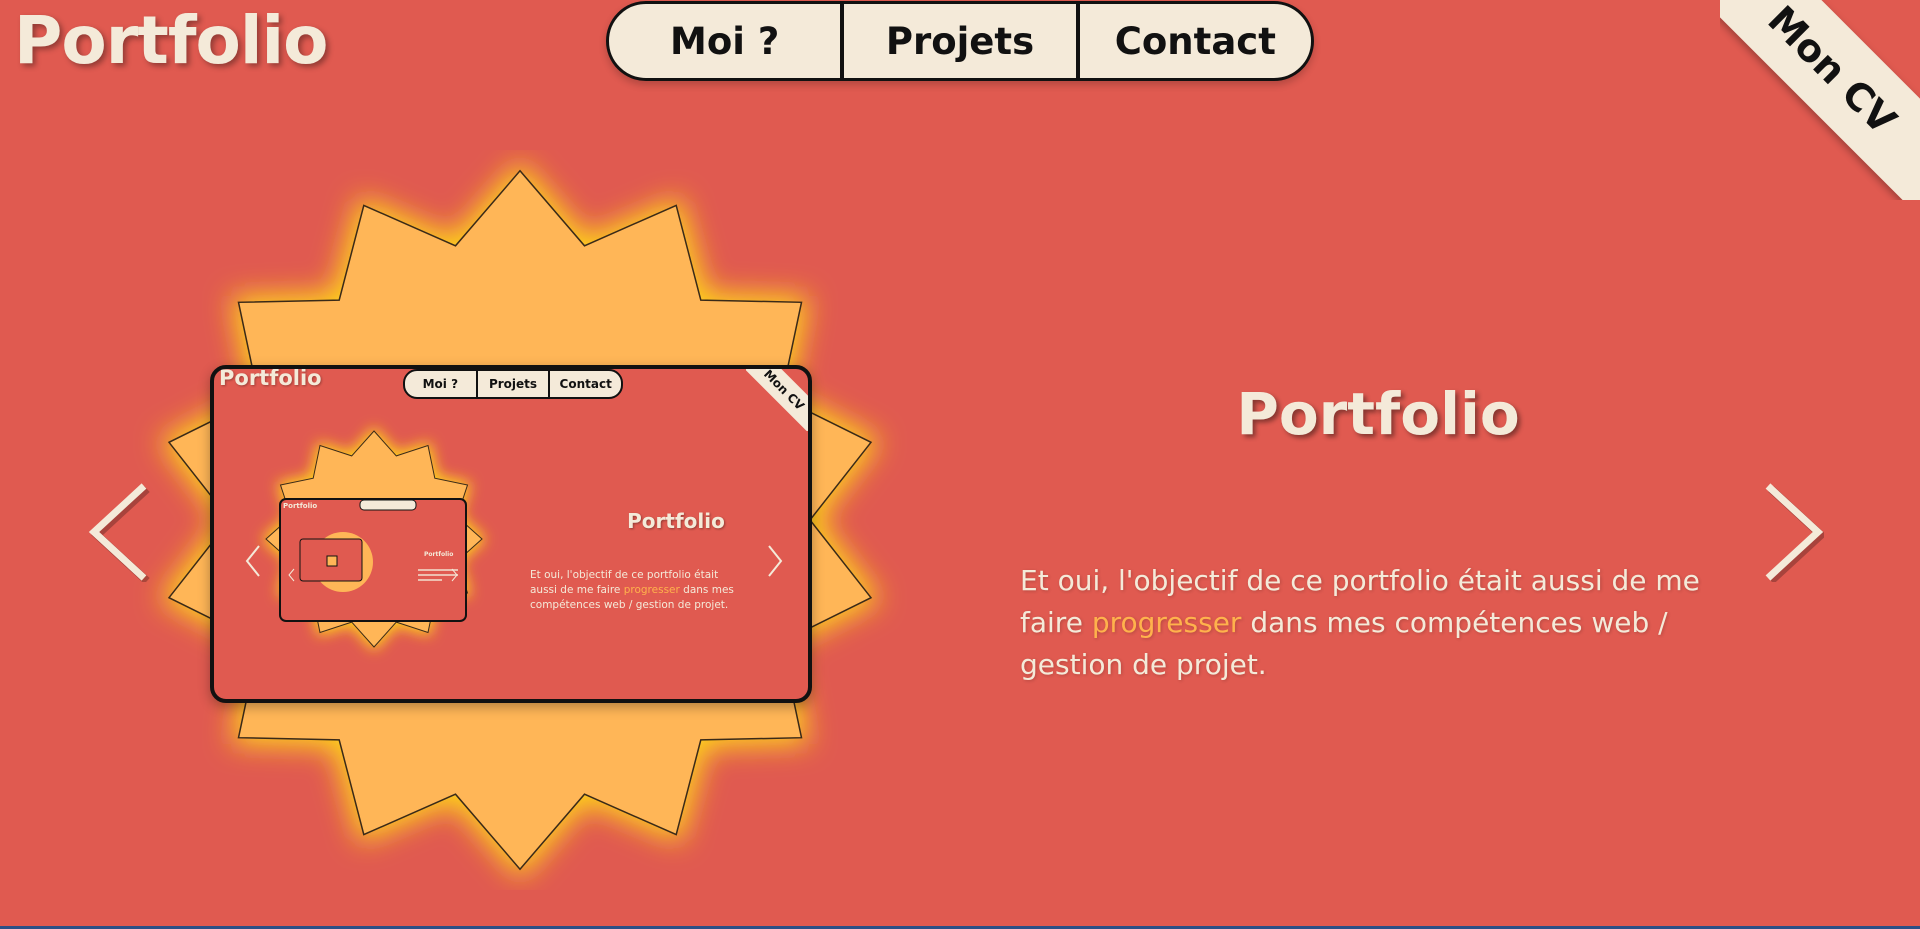 The image size is (1920, 929). What do you see at coordinates (1166, 622) in the screenshot?
I see `project-desc-highlight: progresser` at bounding box center [1166, 622].